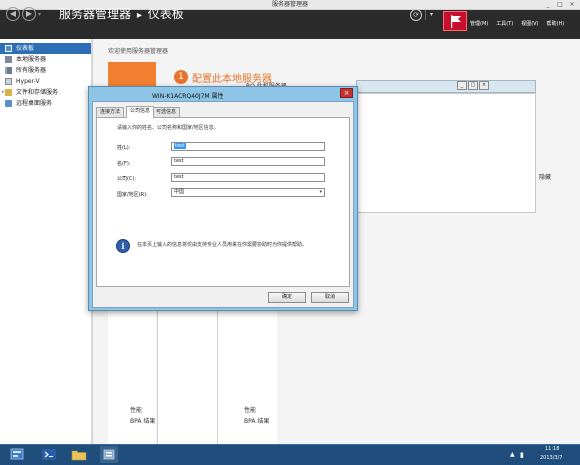 The image size is (580, 465). Describe the element at coordinates (39, 14) in the screenshot. I see `history-dropdown-icon: ▾` at that location.